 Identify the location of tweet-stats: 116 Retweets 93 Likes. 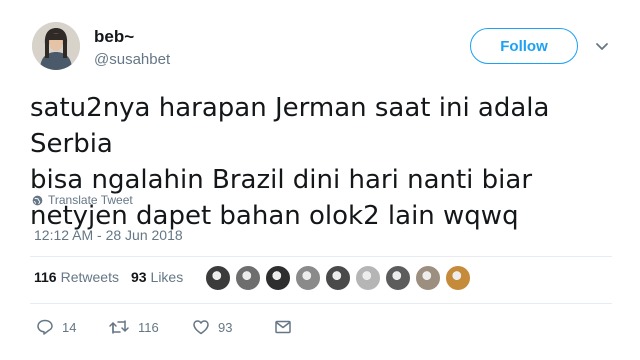
(114, 277).